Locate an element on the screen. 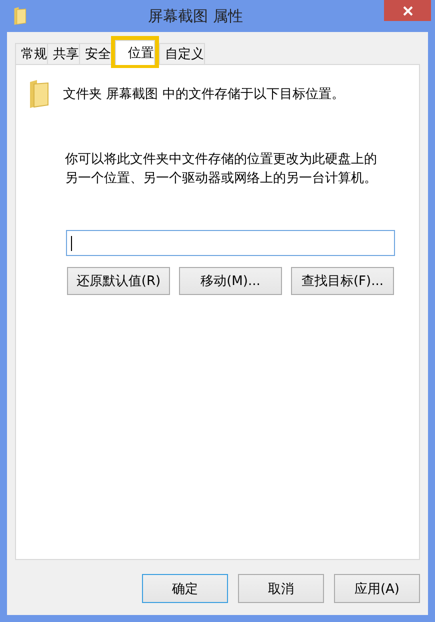 The height and width of the screenshot is (622, 435). tab: 自定义 is located at coordinates (182, 53).